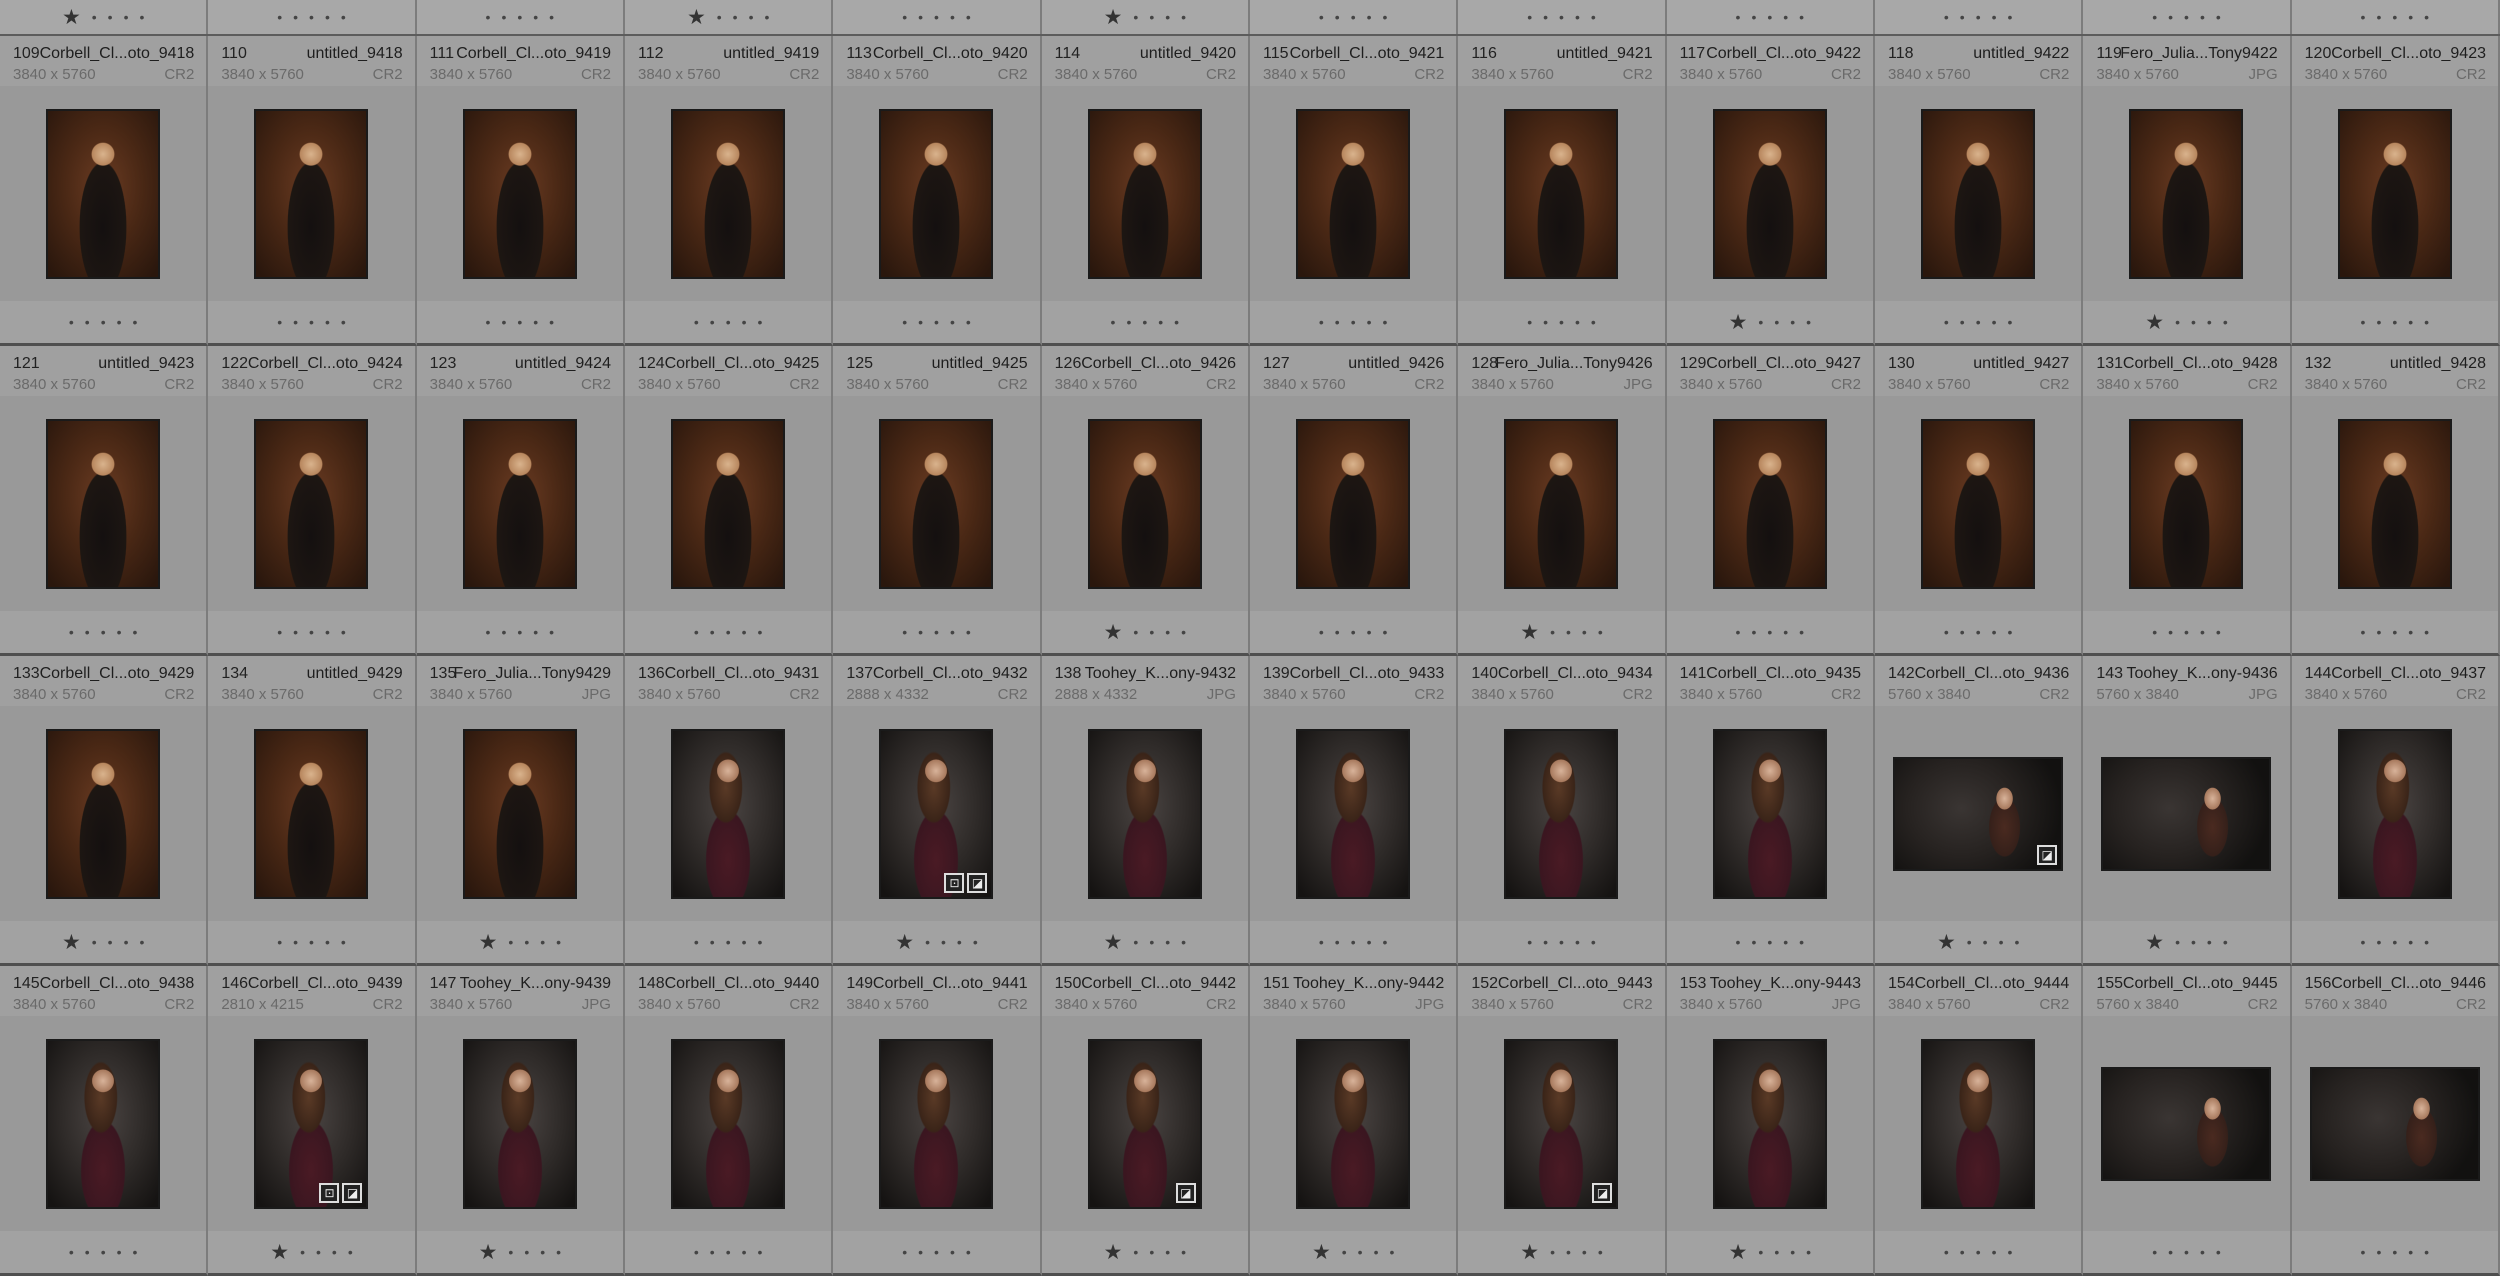 The width and height of the screenshot is (2500, 1276). I want to click on grid-cell: 116 untitled_9421 3840 x 5760 CR2 • • • • •, so click(1562, 191).